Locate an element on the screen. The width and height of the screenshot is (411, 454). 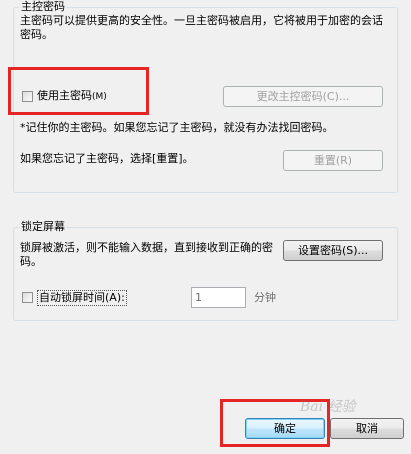
lock-screen-title: 锁定屏幕 is located at coordinates (43, 227).